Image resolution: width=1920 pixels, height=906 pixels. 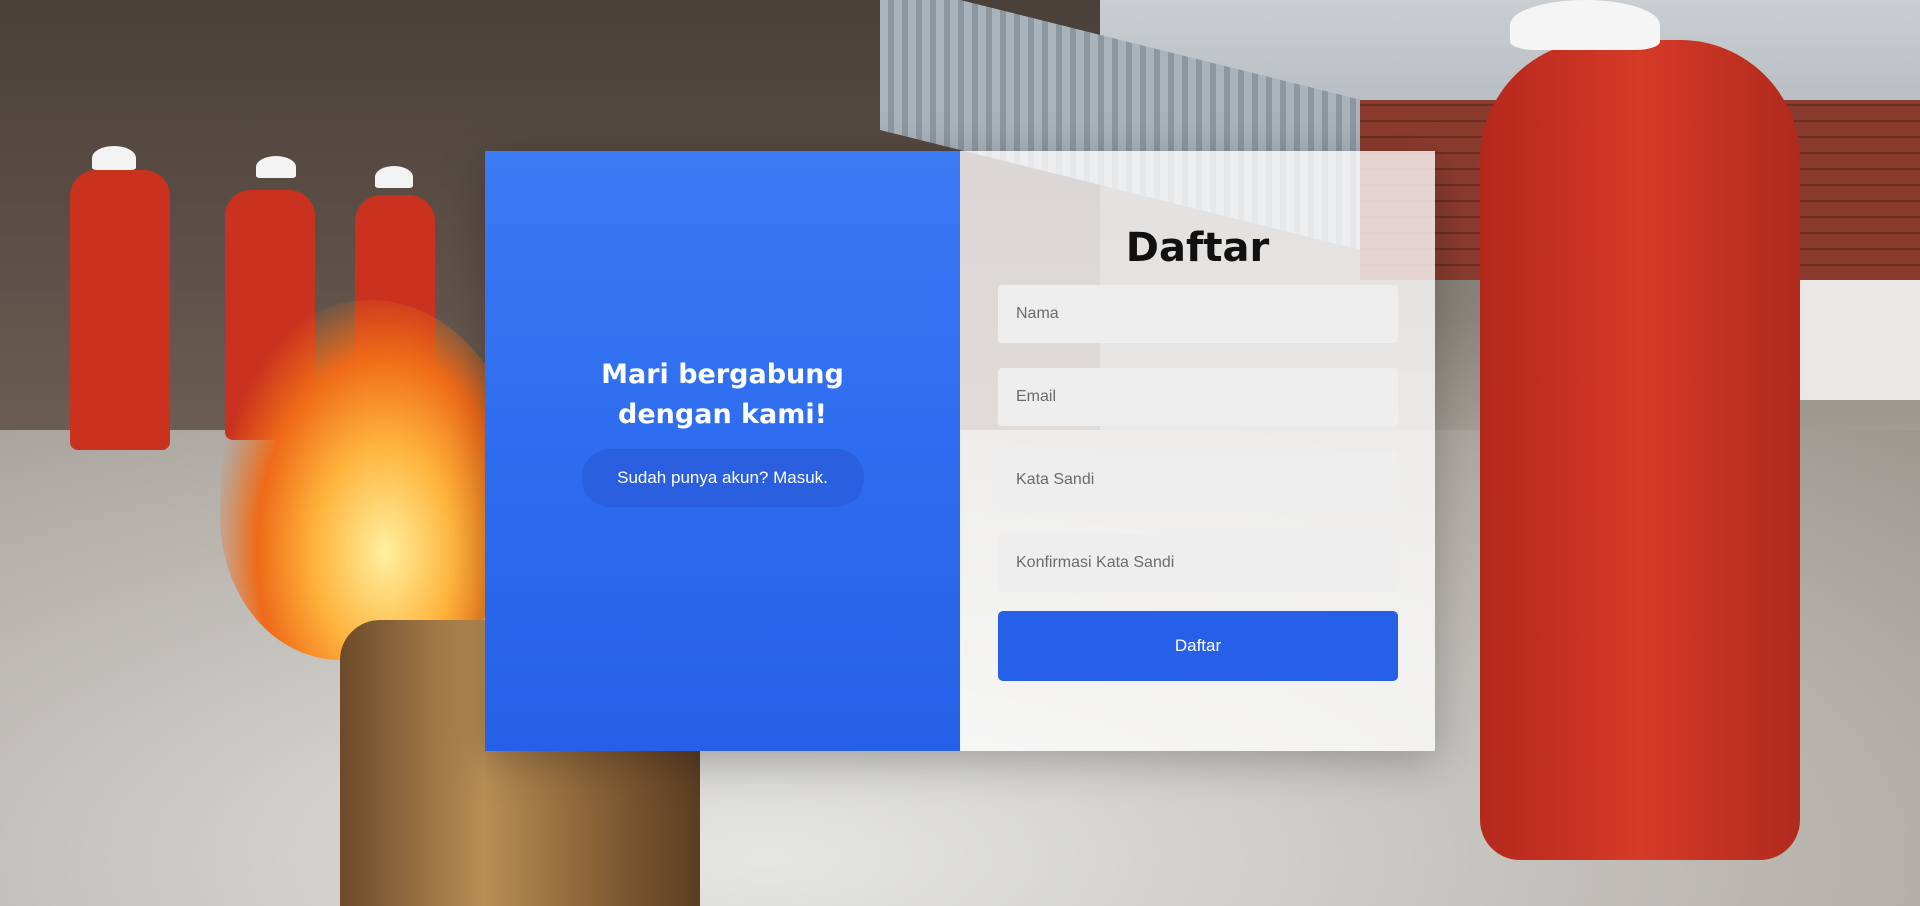 I want to click on form-title: Daftar, so click(x=1197, y=248).